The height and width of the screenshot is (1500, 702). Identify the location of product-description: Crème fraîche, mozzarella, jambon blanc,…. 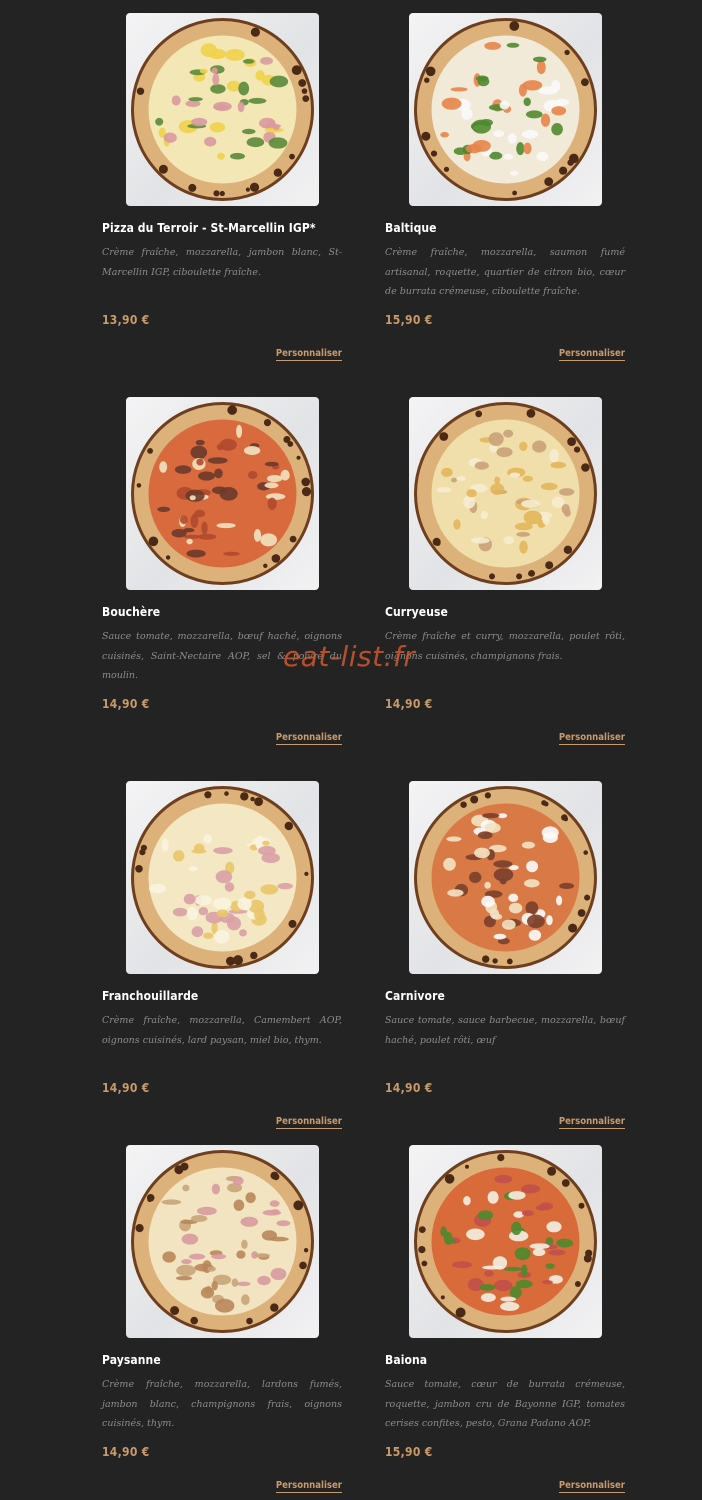
(222, 262).